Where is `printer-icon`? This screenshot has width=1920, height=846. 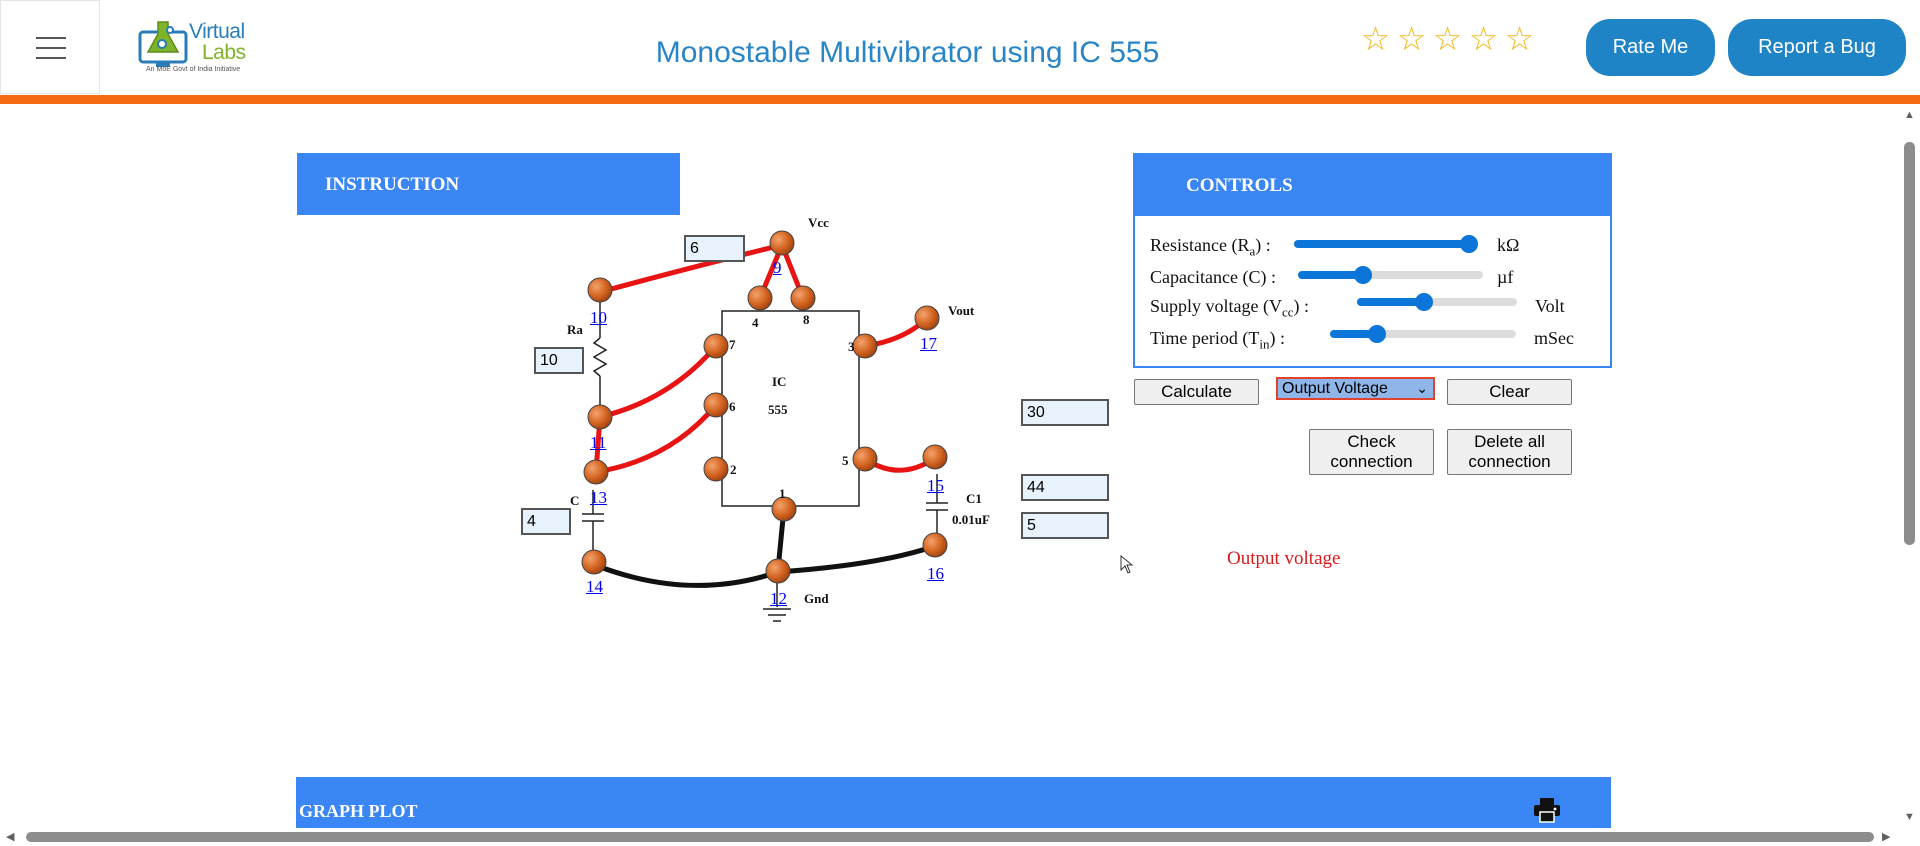
printer-icon is located at coordinates (1547, 810).